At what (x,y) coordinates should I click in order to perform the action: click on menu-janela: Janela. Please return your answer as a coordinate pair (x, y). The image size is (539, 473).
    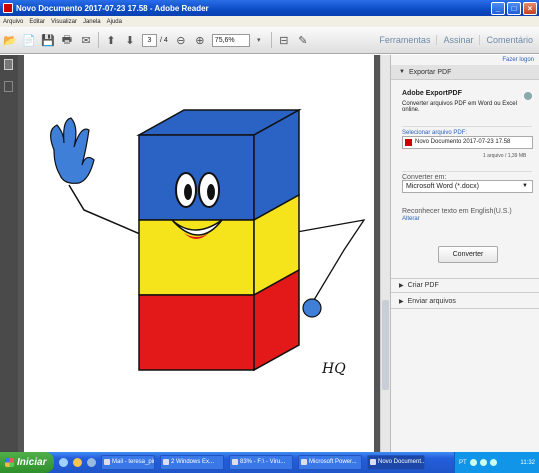
    Looking at the image, I should click on (92, 22).